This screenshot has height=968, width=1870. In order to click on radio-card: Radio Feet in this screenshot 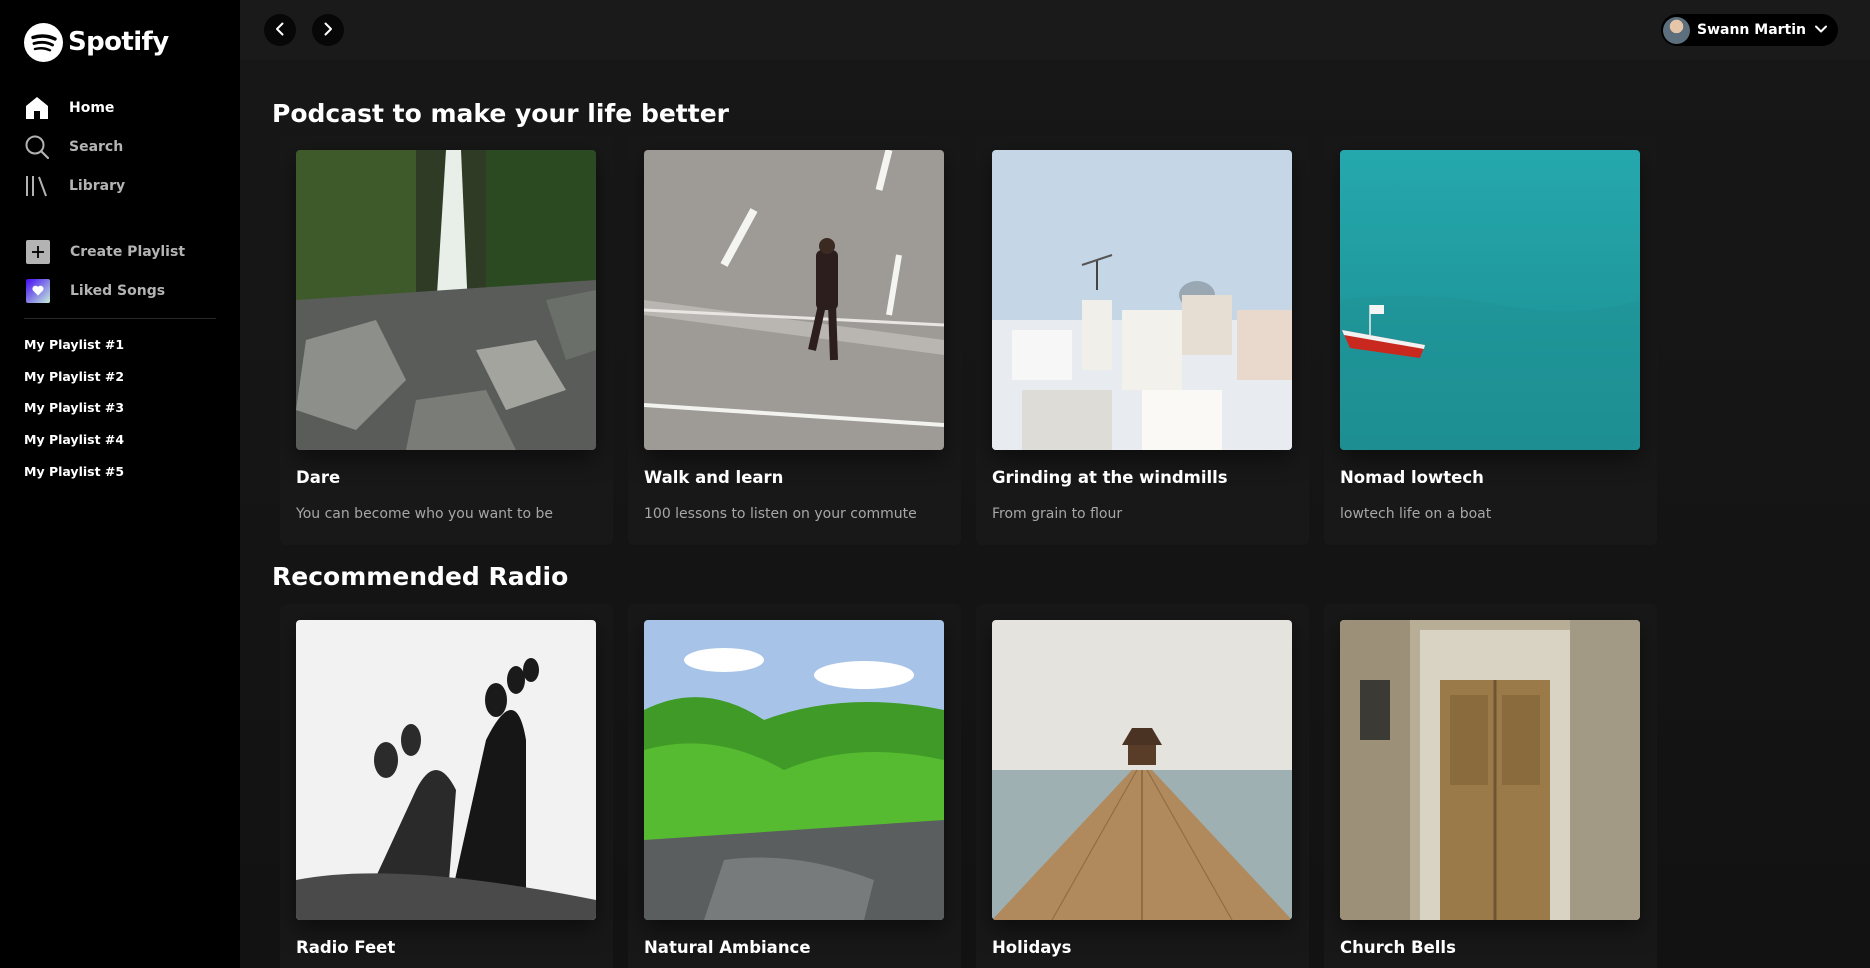, I will do `click(446, 786)`.